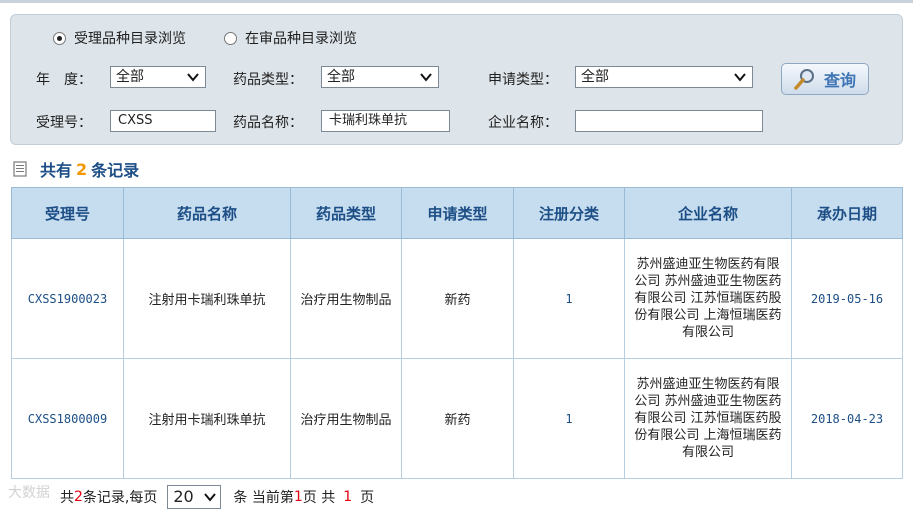 The height and width of the screenshot is (512, 913). What do you see at coordinates (67, 498) in the screenshot?
I see `pager-total-prefix: 共` at bounding box center [67, 498].